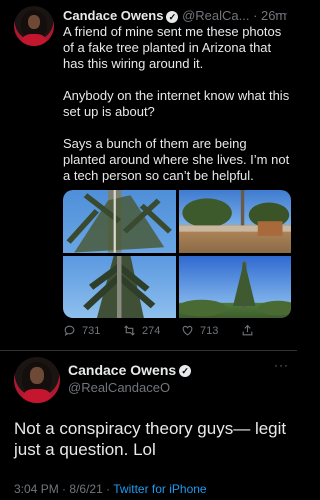 The width and height of the screenshot is (320, 500). What do you see at coordinates (209, 330) in the screenshot?
I see `like-count: 713` at bounding box center [209, 330].